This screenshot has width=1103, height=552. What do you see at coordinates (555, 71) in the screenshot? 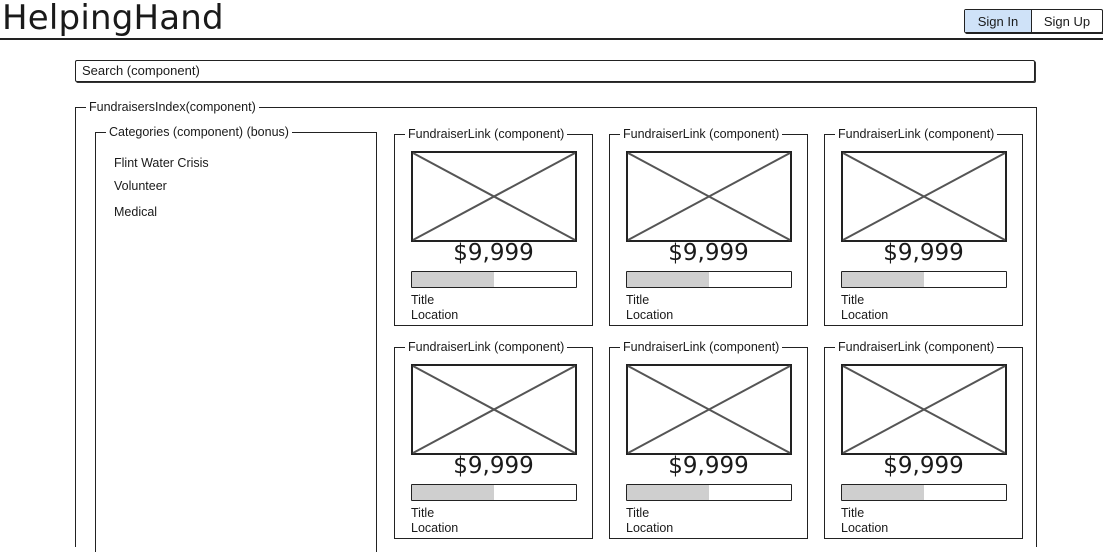
I see `search-input: Search (component)` at bounding box center [555, 71].